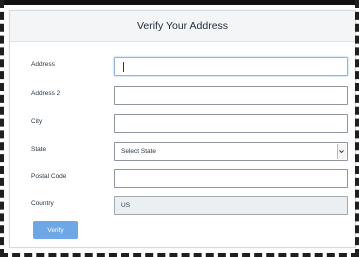  I want to click on state-dropdown-button, so click(341, 151).